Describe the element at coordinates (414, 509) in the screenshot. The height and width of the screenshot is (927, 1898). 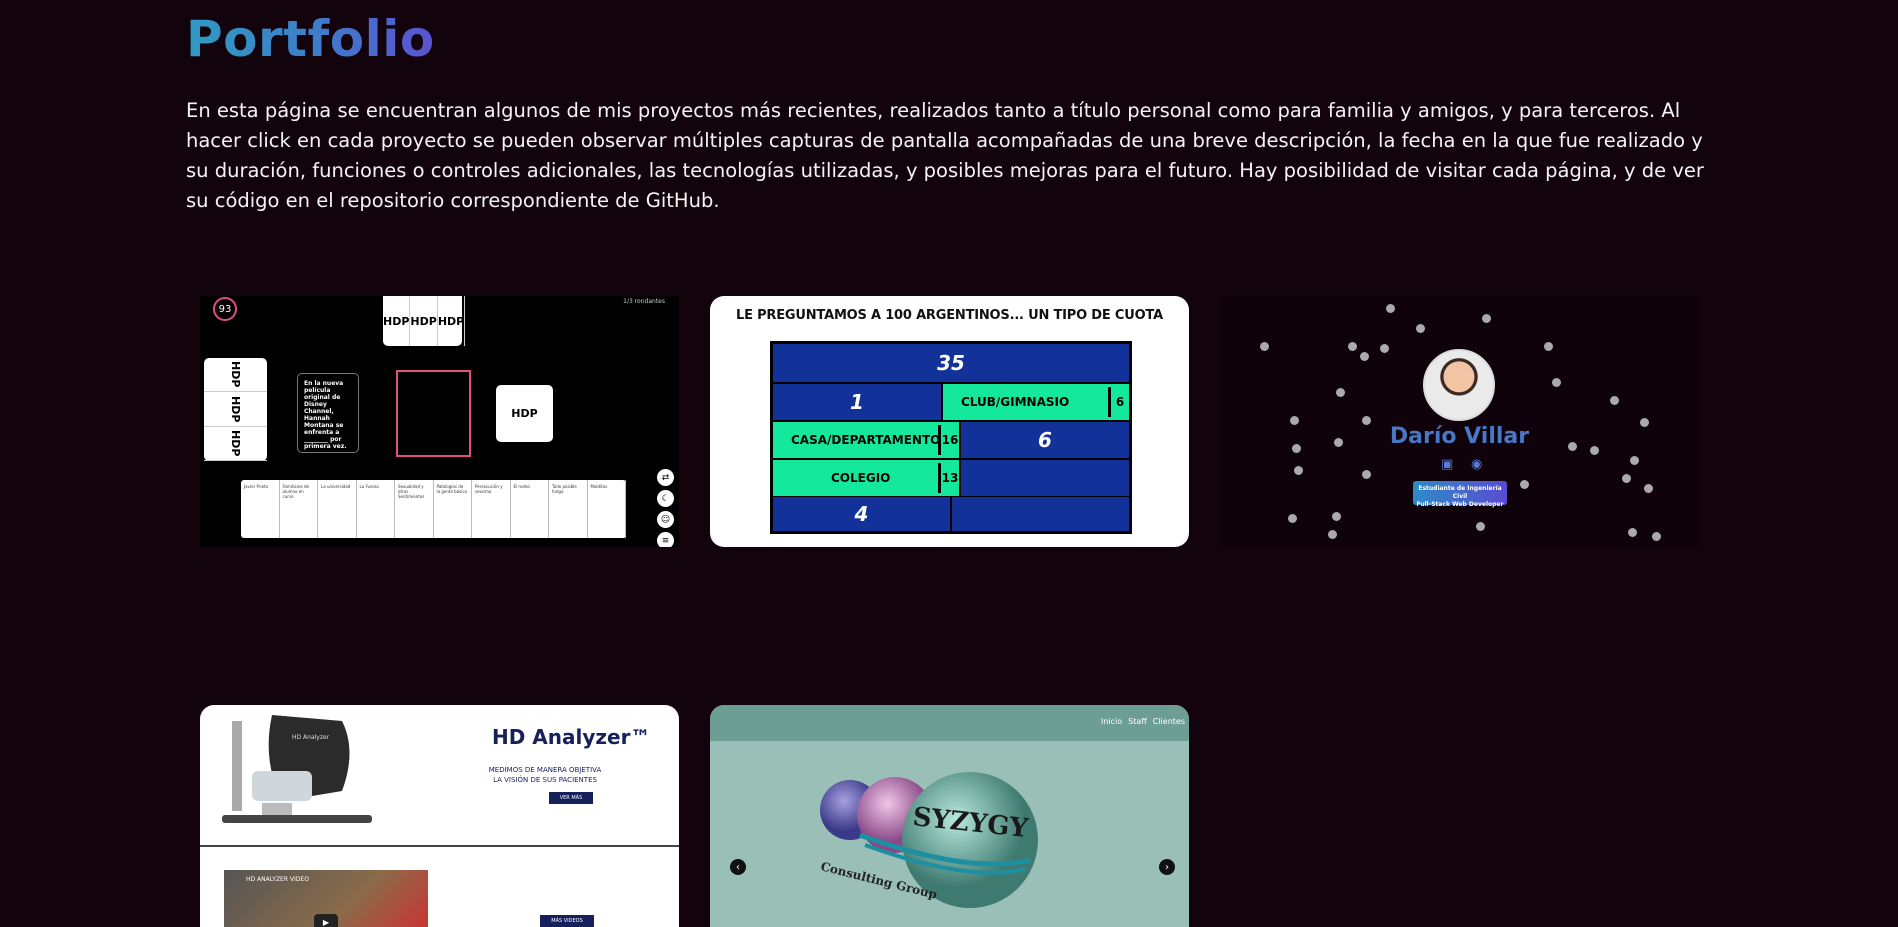
I see `table-cell: Sexualidad y otros Sentimientos` at that location.